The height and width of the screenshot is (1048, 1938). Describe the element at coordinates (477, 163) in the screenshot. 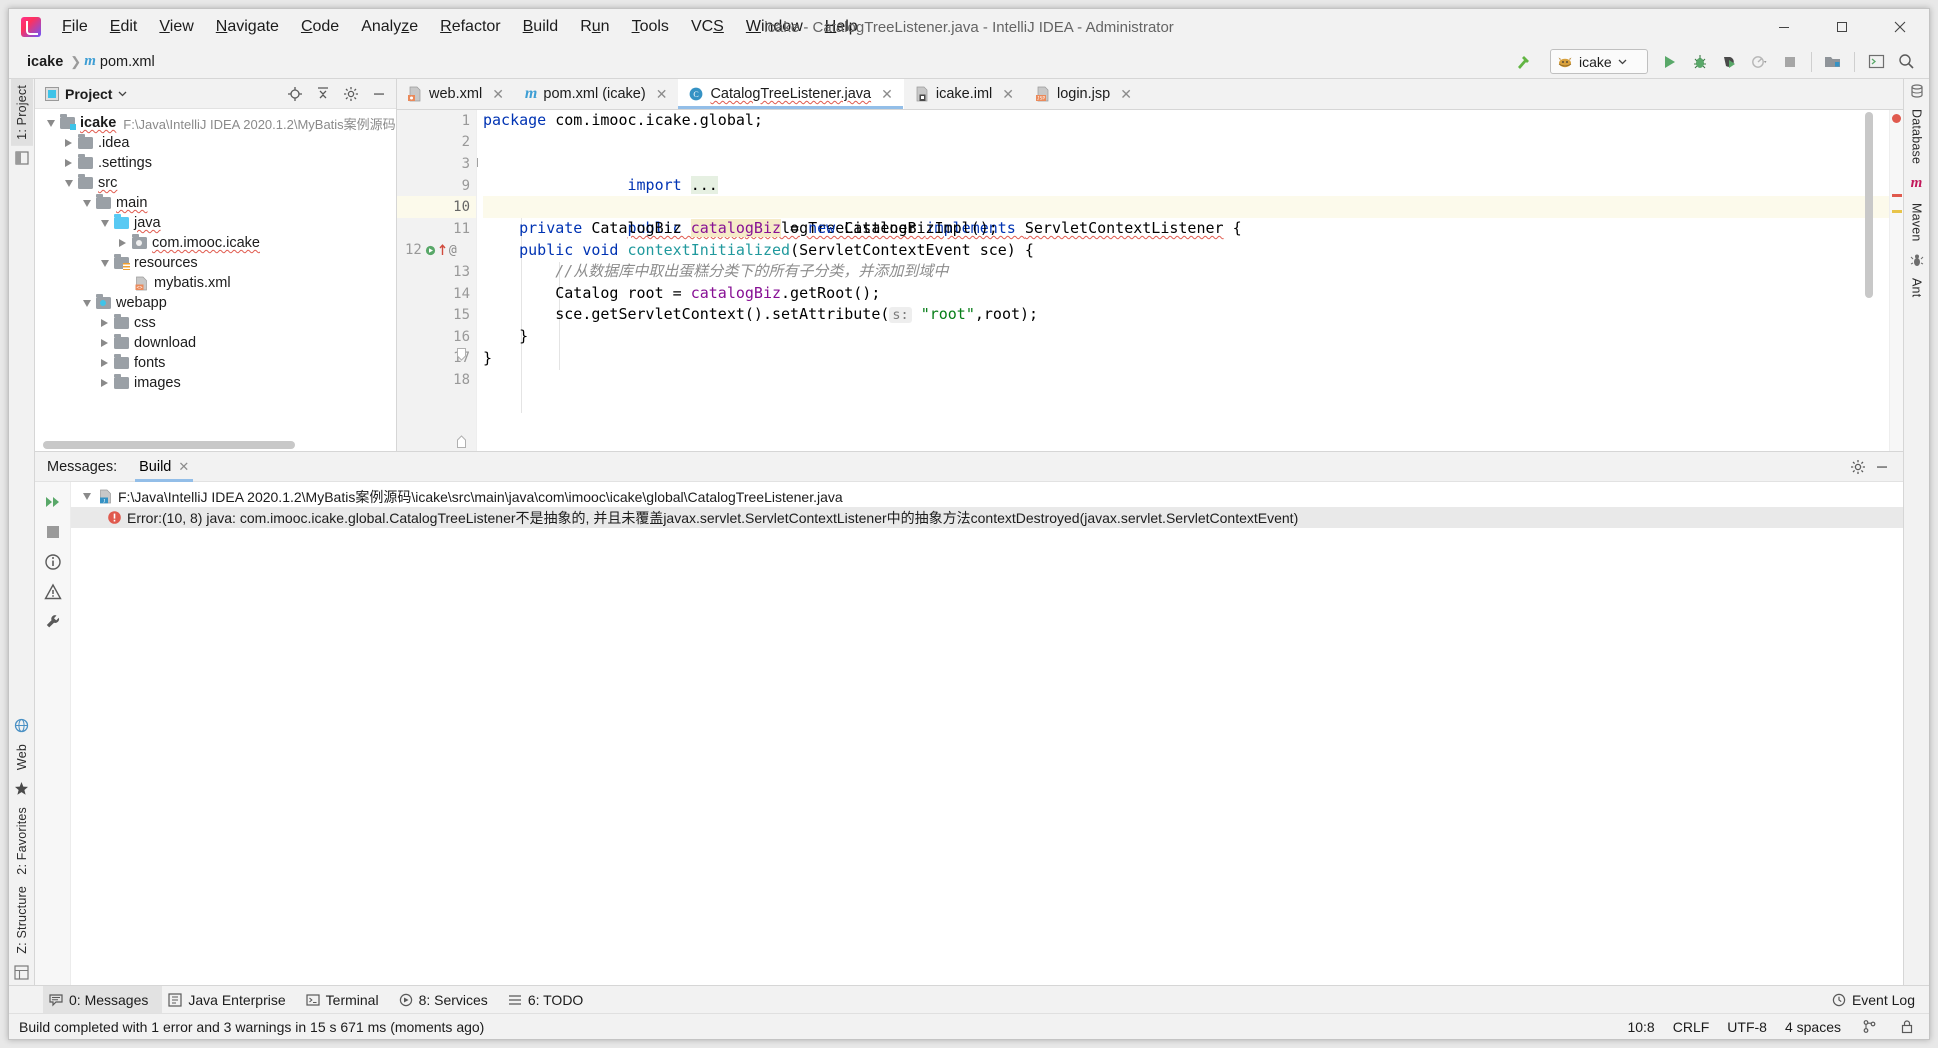

I see `fold-expand-icon: +` at that location.